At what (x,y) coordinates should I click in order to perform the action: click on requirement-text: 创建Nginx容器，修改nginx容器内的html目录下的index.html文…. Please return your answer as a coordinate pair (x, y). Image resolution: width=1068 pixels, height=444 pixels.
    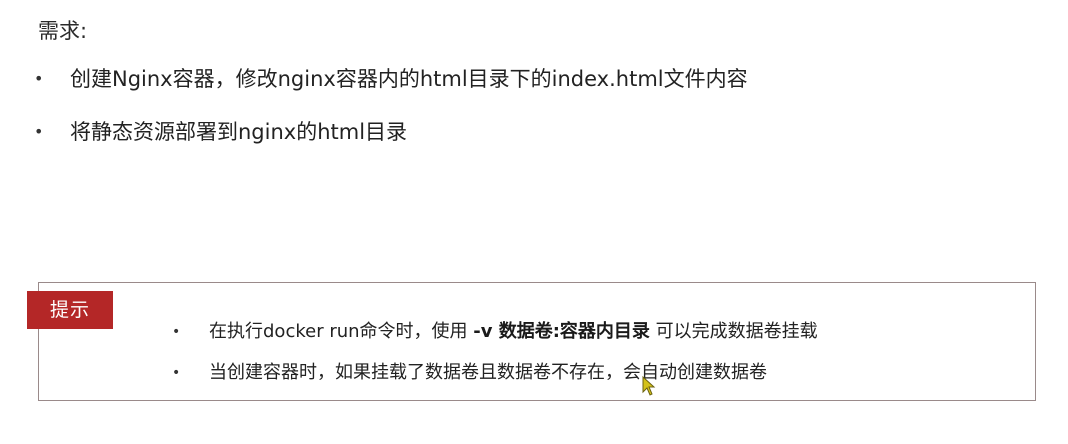
    Looking at the image, I should click on (409, 79).